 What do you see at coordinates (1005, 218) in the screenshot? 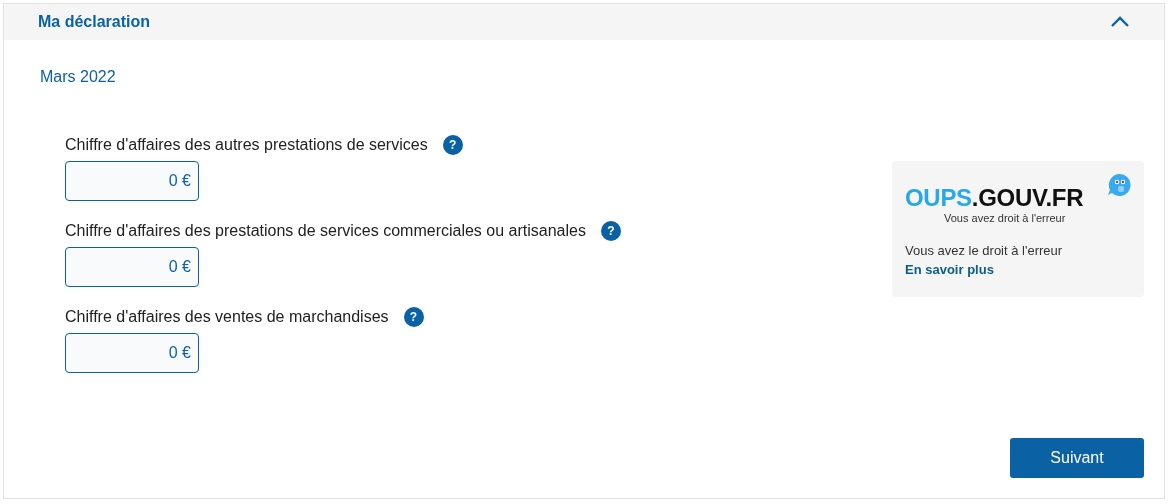
I see `logo-tagline: Vous avez droit à l'erreur` at bounding box center [1005, 218].